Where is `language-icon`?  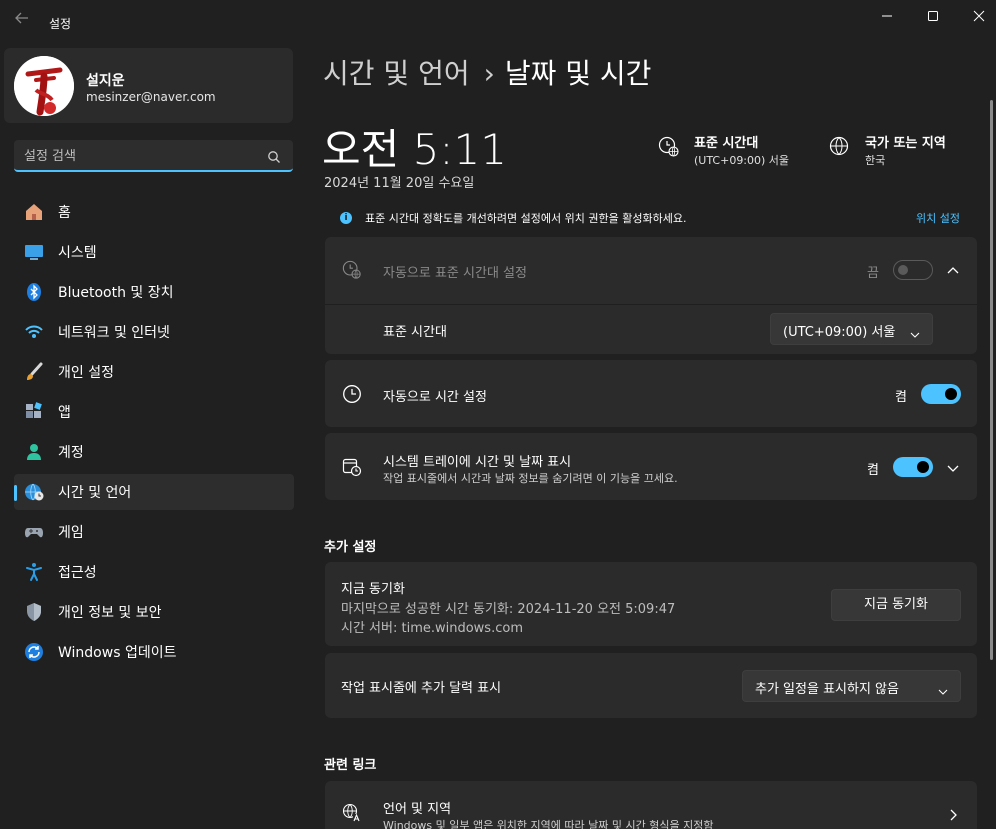
language-icon is located at coordinates (352, 813).